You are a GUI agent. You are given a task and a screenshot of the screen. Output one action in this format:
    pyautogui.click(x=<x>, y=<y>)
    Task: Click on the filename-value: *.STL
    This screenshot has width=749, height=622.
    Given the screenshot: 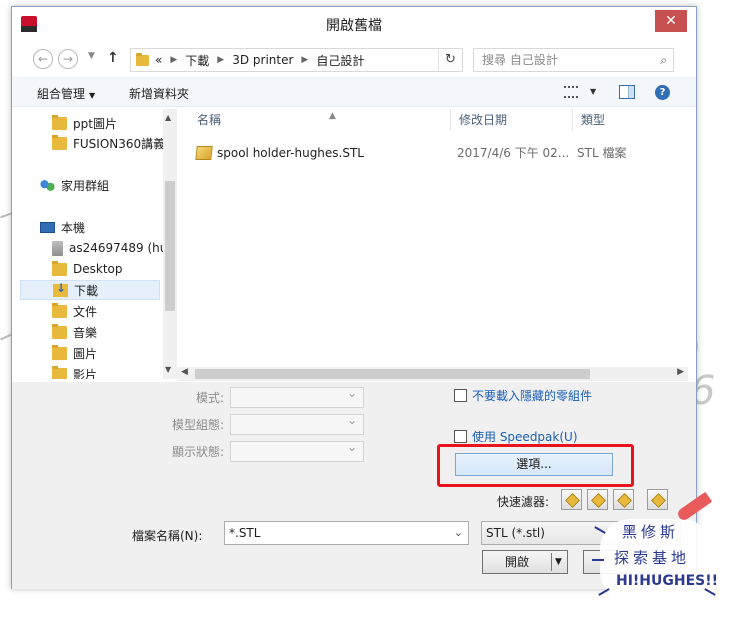 What is the action you would take?
    pyautogui.click(x=245, y=533)
    